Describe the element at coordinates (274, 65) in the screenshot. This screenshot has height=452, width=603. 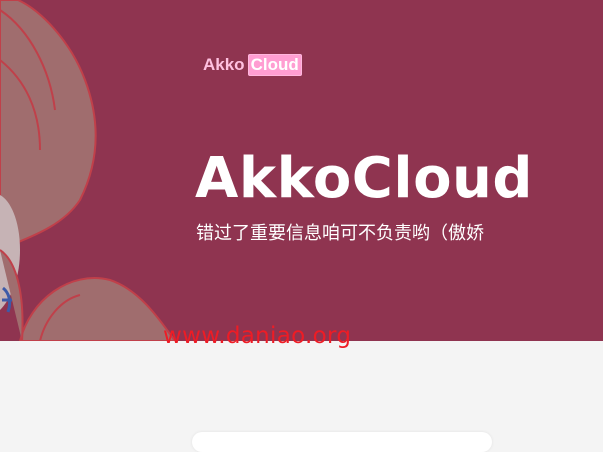
I see `logo-text-cloud: Cloud` at that location.